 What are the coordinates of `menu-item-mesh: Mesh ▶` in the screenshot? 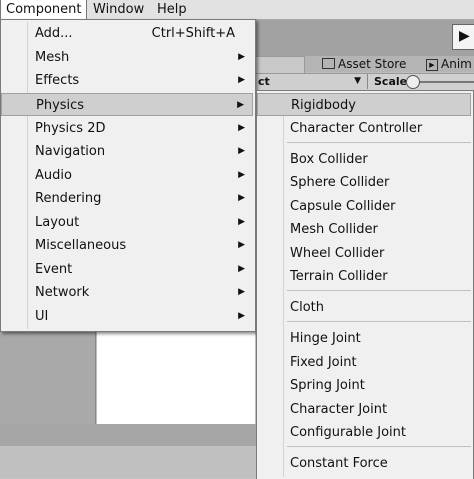 It's located at (127, 57).